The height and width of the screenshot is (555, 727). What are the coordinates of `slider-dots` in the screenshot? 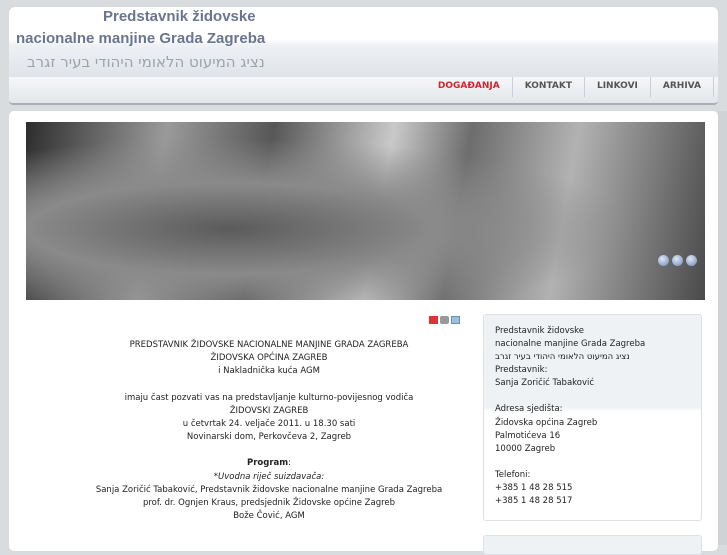 It's located at (677, 260).